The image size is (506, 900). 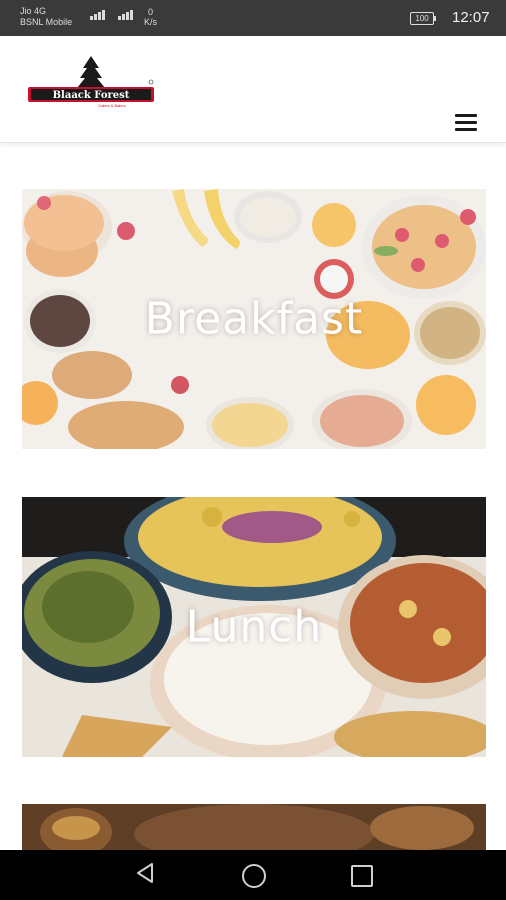 What do you see at coordinates (467, 124) in the screenshot?
I see `hamburger-menu-icon` at bounding box center [467, 124].